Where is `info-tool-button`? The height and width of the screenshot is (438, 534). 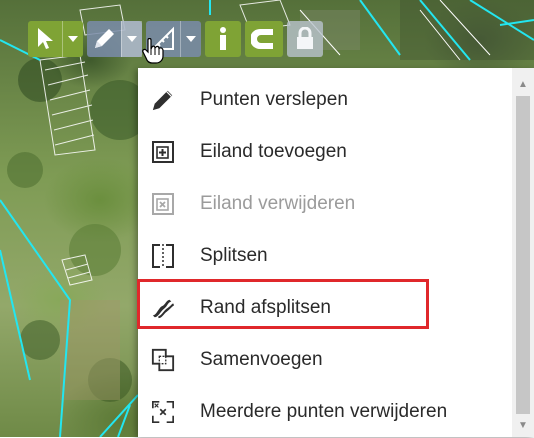 info-tool-button is located at coordinates (223, 39).